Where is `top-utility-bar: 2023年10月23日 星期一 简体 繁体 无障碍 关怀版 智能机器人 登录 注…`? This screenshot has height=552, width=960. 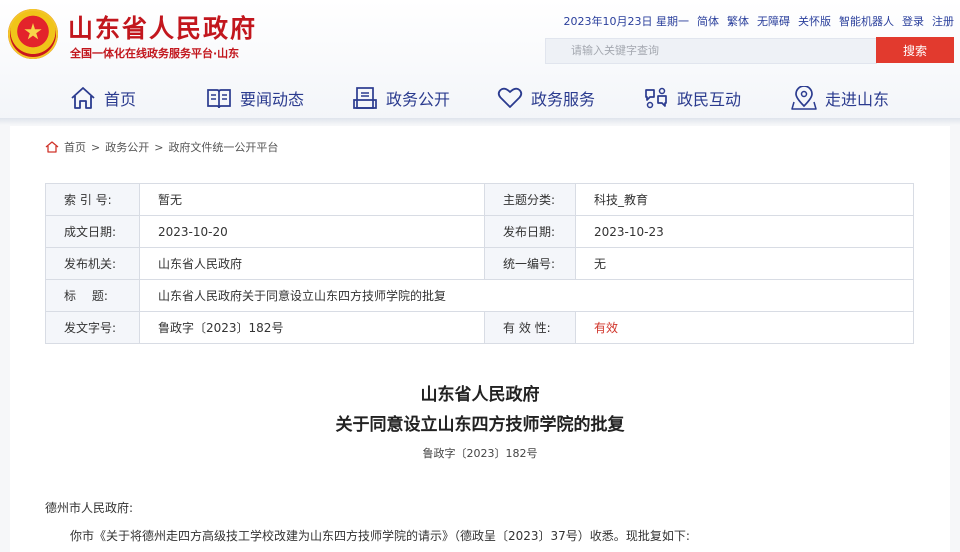
top-utility-bar: 2023年10月23日 星期一 简体 繁体 无障碍 关怀版 智能机器人 登录 注… is located at coordinates (759, 21).